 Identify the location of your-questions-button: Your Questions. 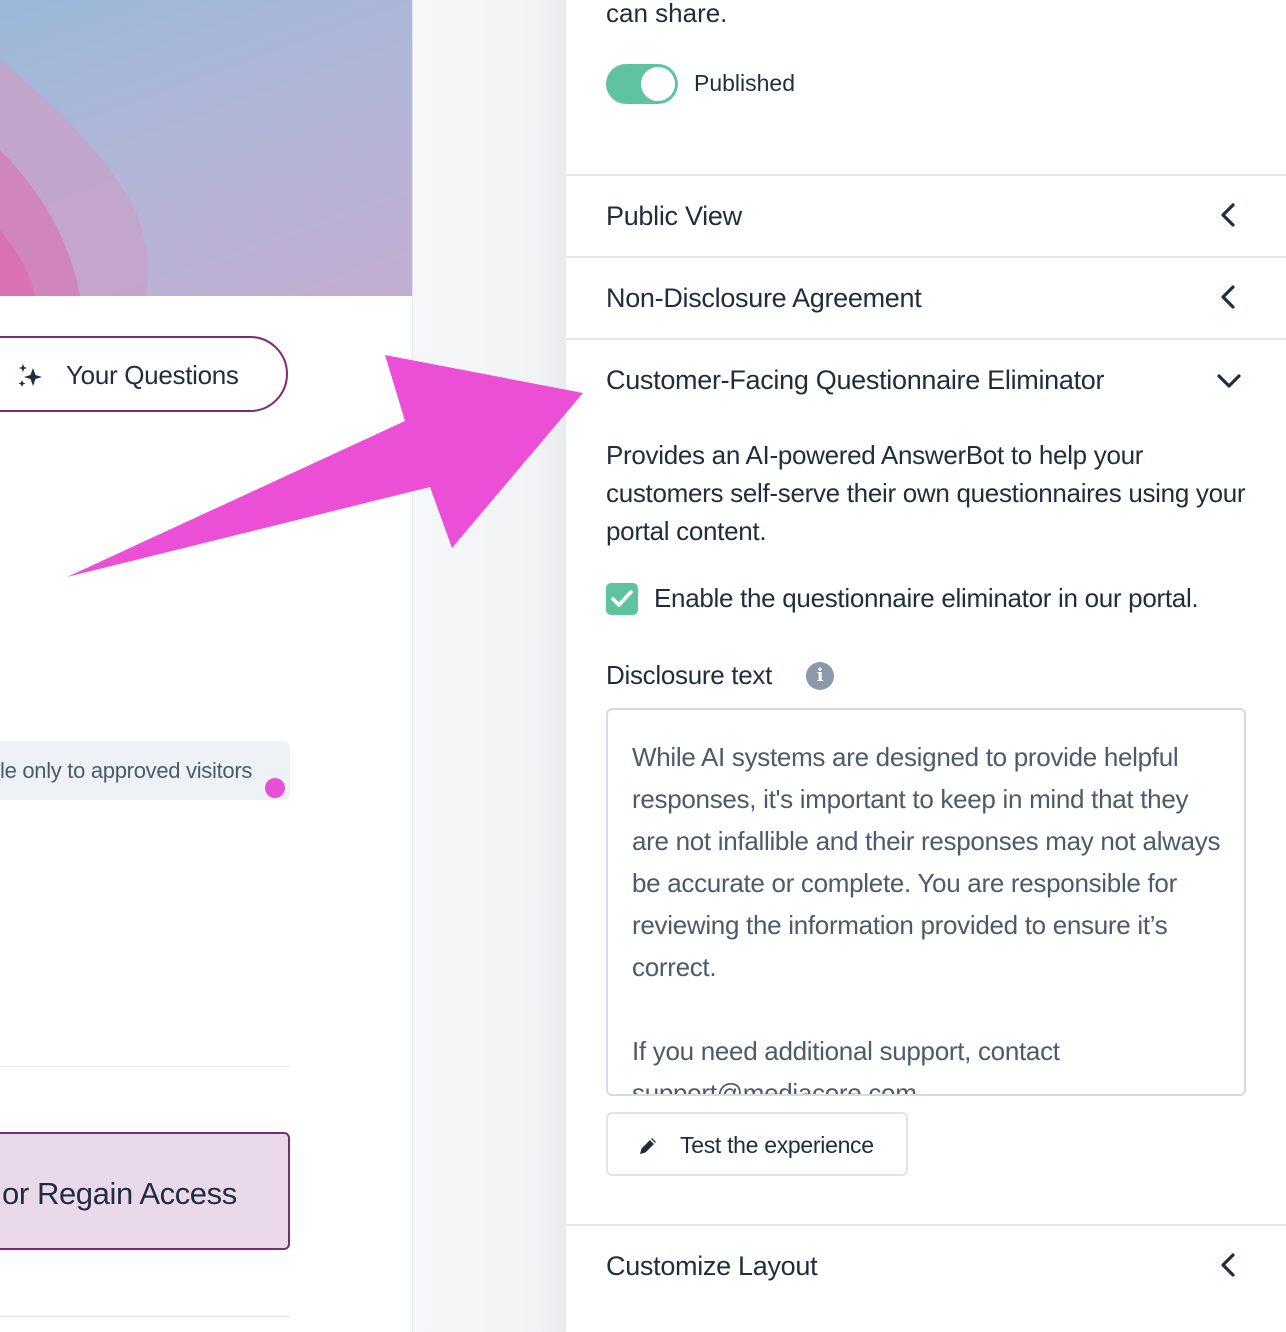
(144, 374).